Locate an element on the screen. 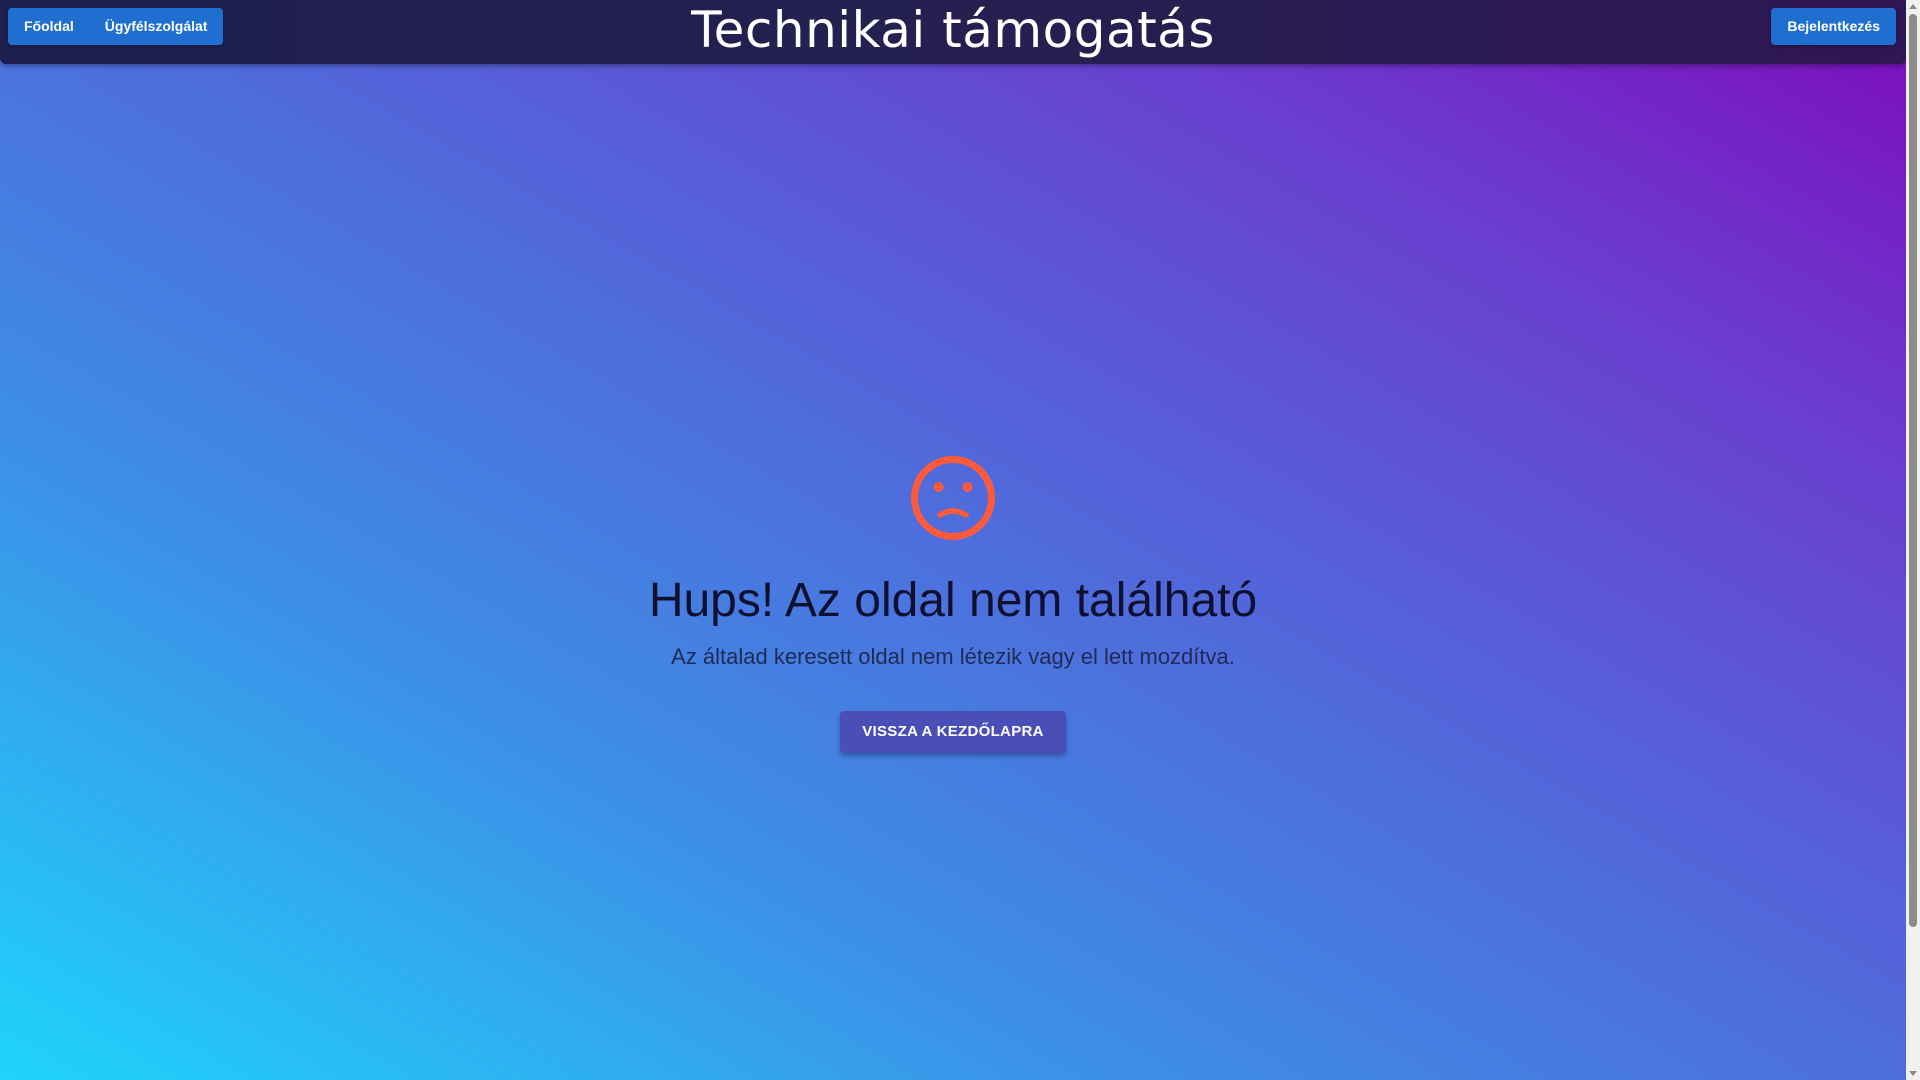  vertical-scrollbar is located at coordinates (1913, 540).